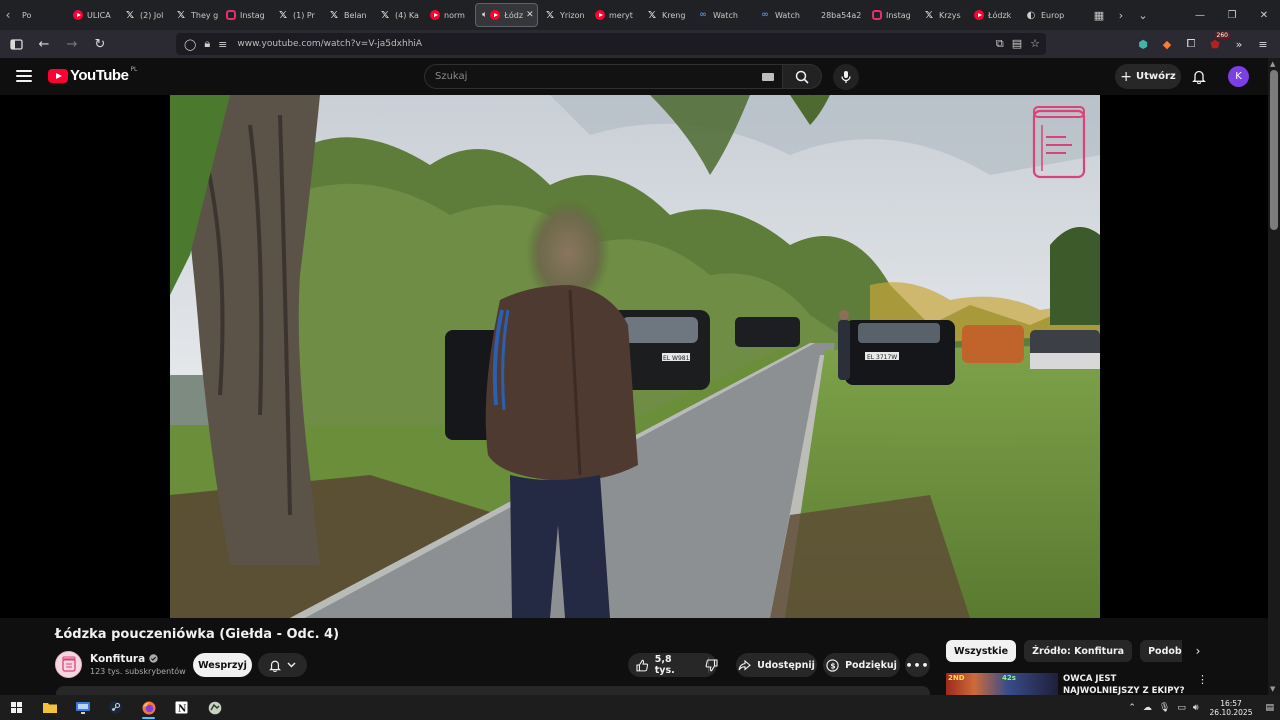  Describe the element at coordinates (1161, 651) in the screenshot. I see `filter-chip: Podobne` at that location.